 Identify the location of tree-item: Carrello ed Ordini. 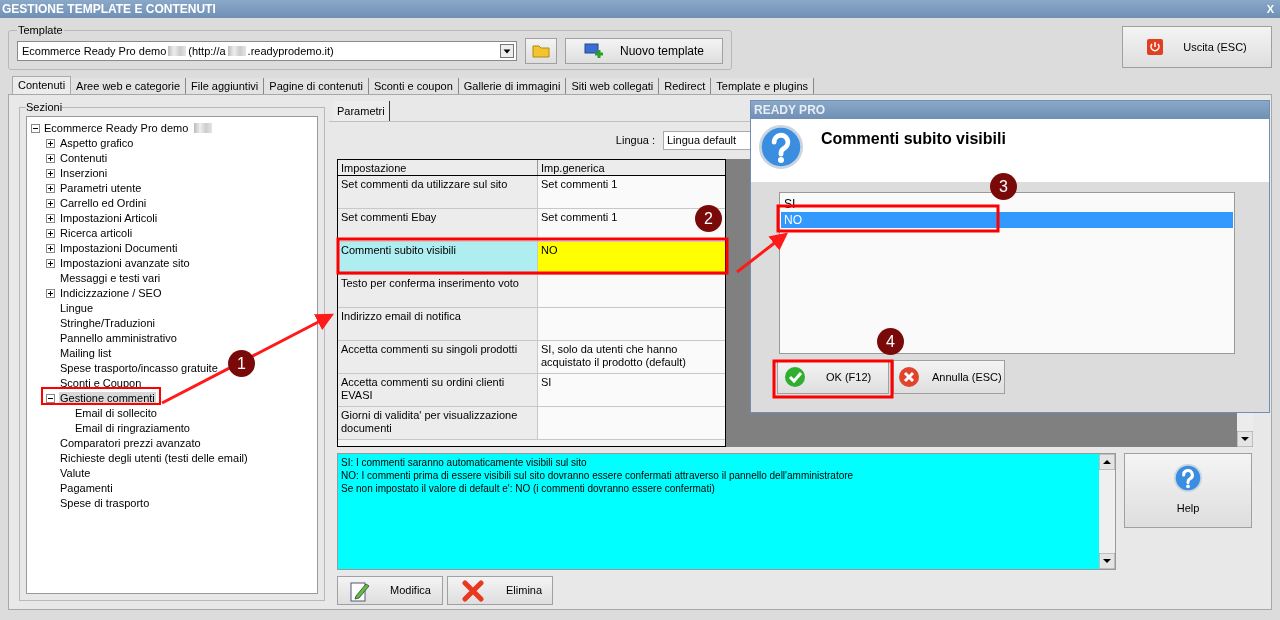
(103, 203).